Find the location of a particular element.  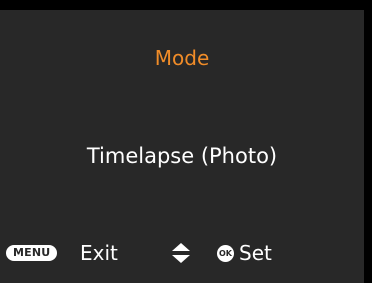

menu-key-icon: MENU is located at coordinates (32, 253).